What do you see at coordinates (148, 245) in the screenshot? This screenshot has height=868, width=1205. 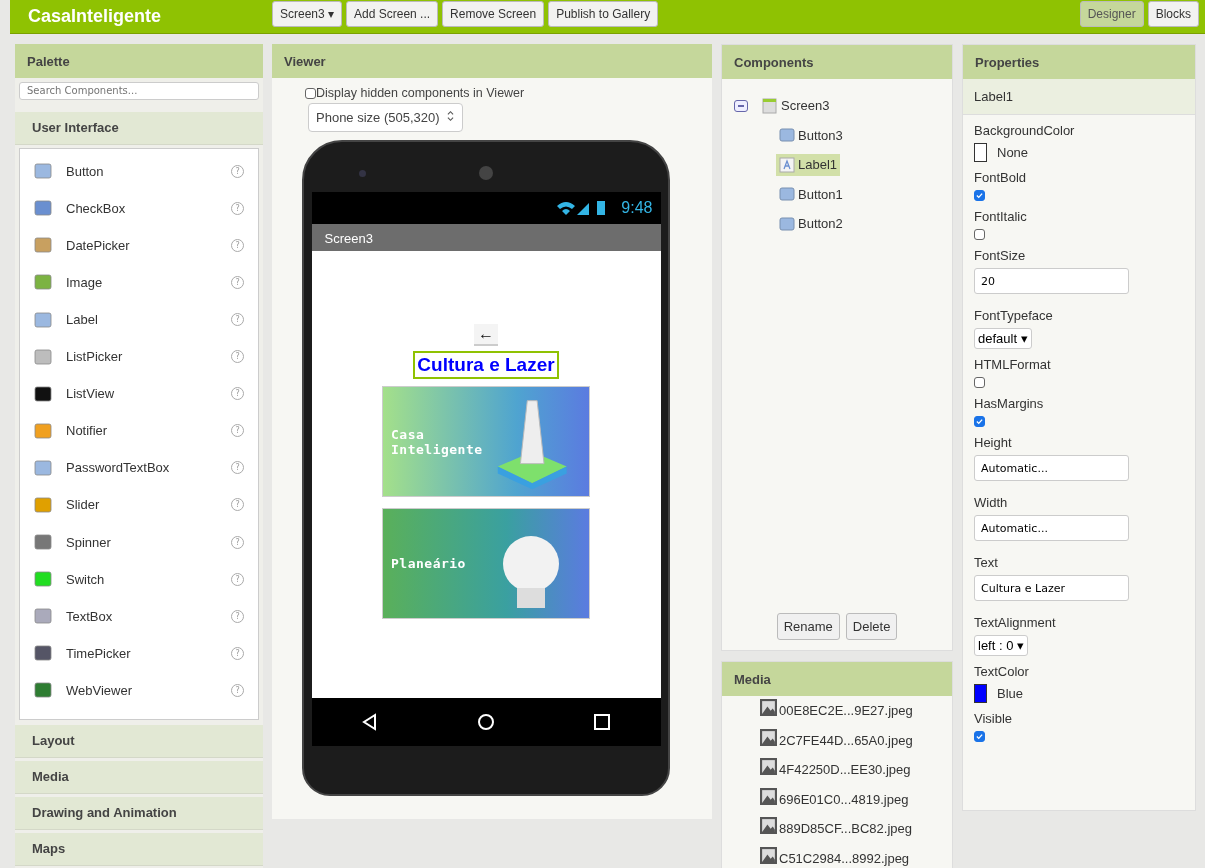 I see `component-name: DatePicker` at bounding box center [148, 245].